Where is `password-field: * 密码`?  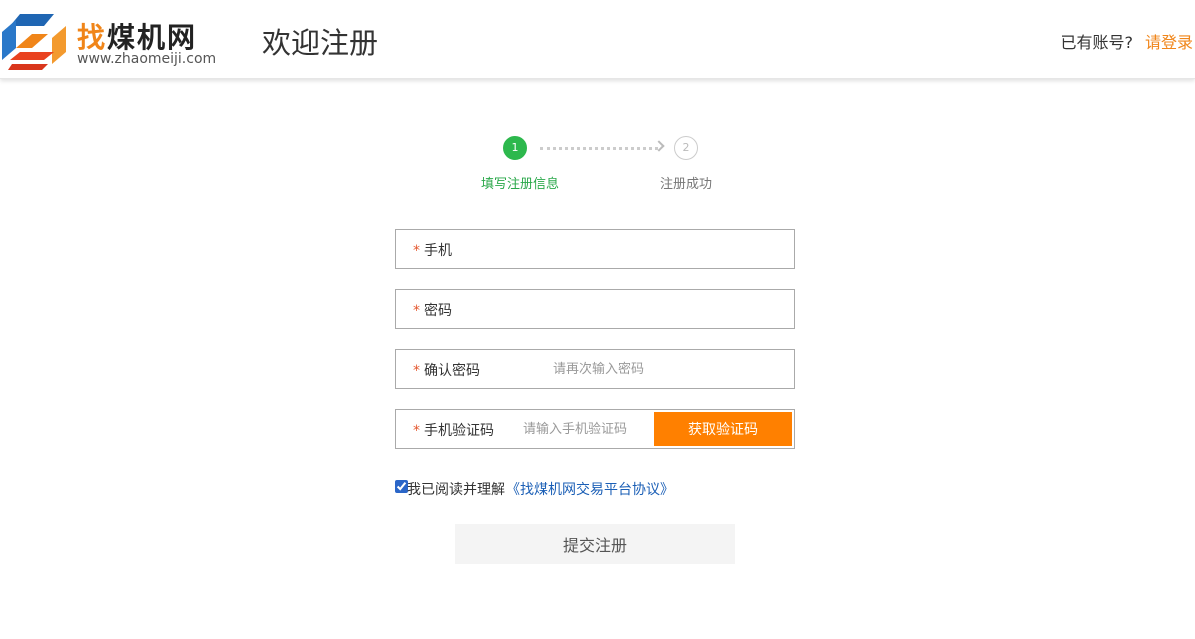 password-field: * 密码 is located at coordinates (595, 309).